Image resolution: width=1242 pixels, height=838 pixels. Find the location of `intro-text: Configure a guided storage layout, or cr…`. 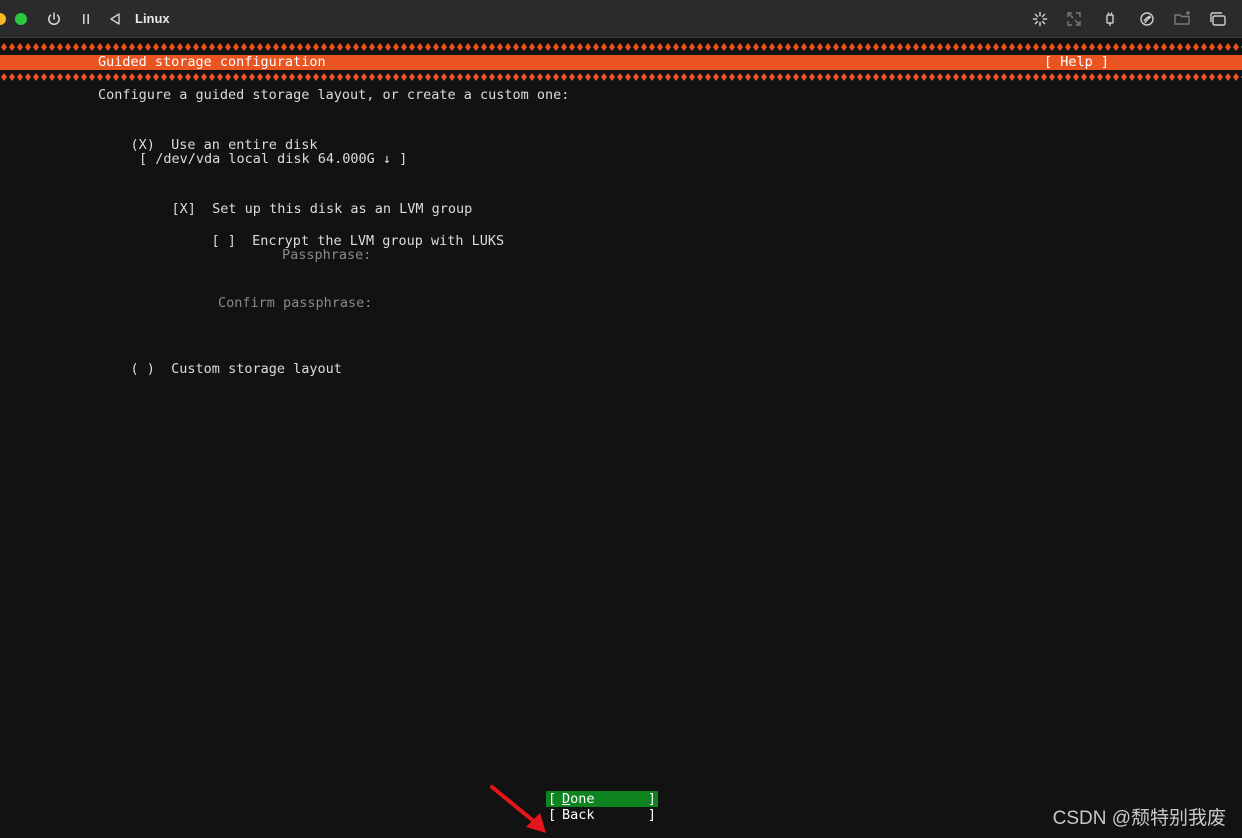

intro-text: Configure a guided storage layout, or cr… is located at coordinates (334, 95).